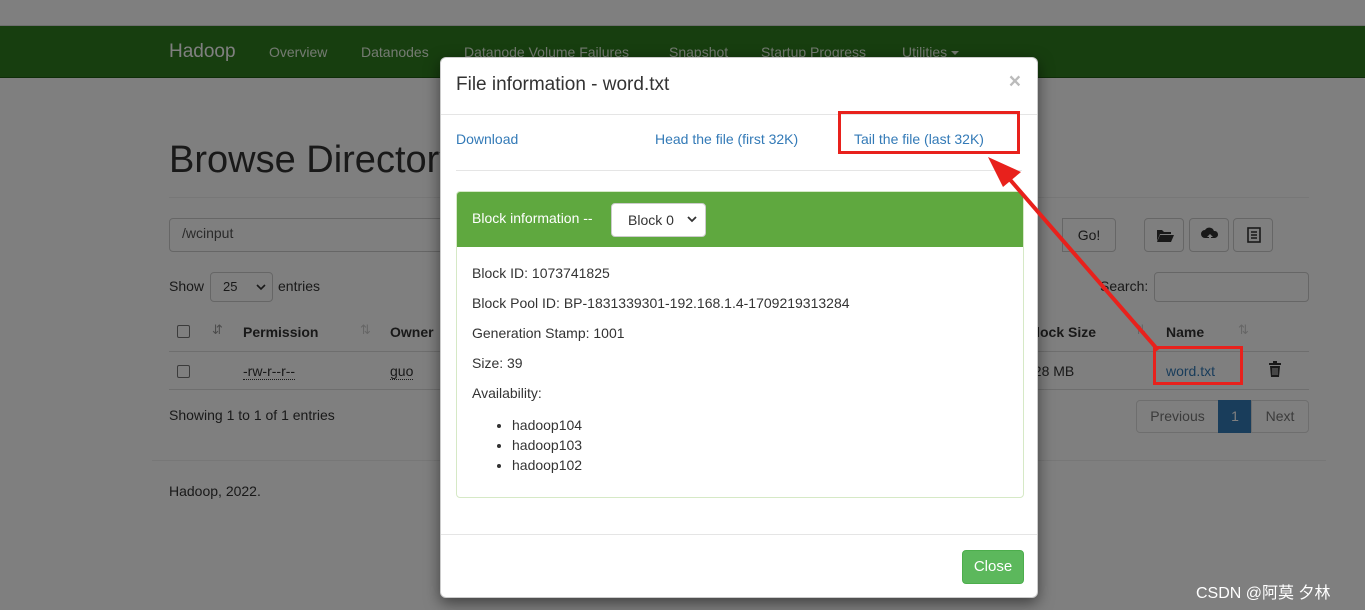 The width and height of the screenshot is (1365, 610). I want to click on watermark: CSDN @阿莫 夕林, so click(1263, 593).